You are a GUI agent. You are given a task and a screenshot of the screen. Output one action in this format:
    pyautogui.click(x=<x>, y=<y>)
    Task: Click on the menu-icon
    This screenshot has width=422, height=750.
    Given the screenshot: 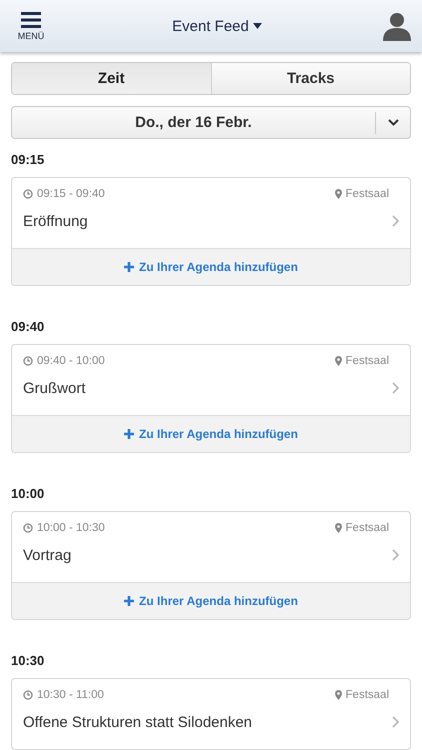 What is the action you would take?
    pyautogui.click(x=31, y=20)
    